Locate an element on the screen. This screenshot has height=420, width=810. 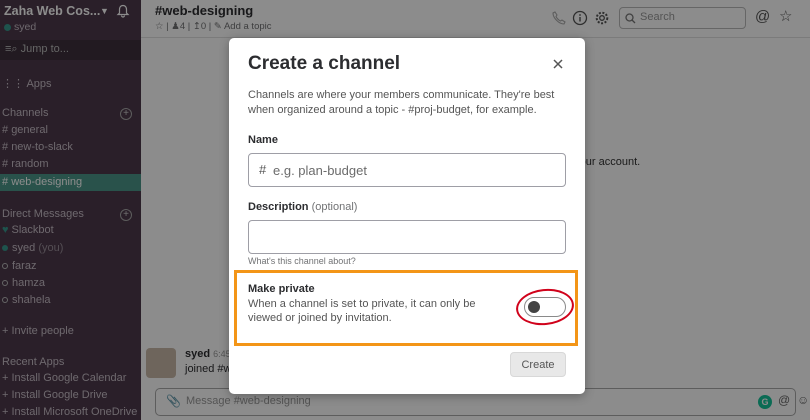
channel-name-field: # is located at coordinates (407, 170).